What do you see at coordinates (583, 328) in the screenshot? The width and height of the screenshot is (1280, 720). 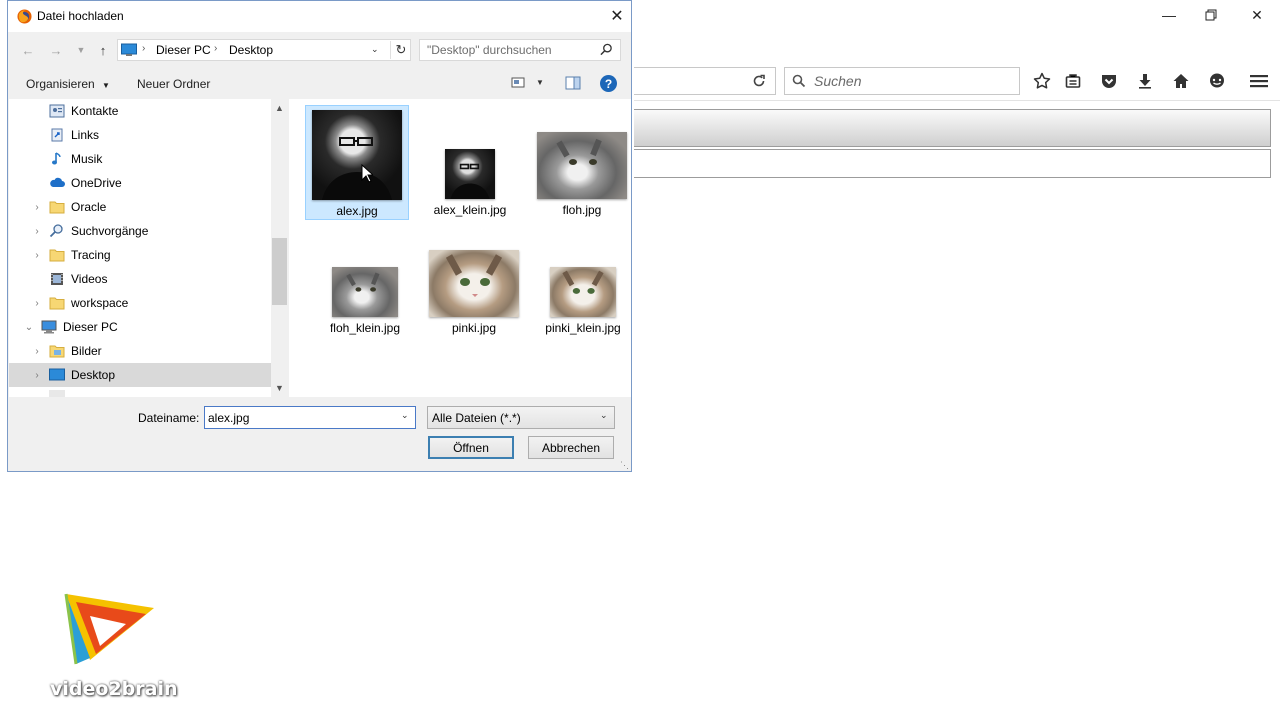 I see `file-name: pinki_klein.jpg` at bounding box center [583, 328].